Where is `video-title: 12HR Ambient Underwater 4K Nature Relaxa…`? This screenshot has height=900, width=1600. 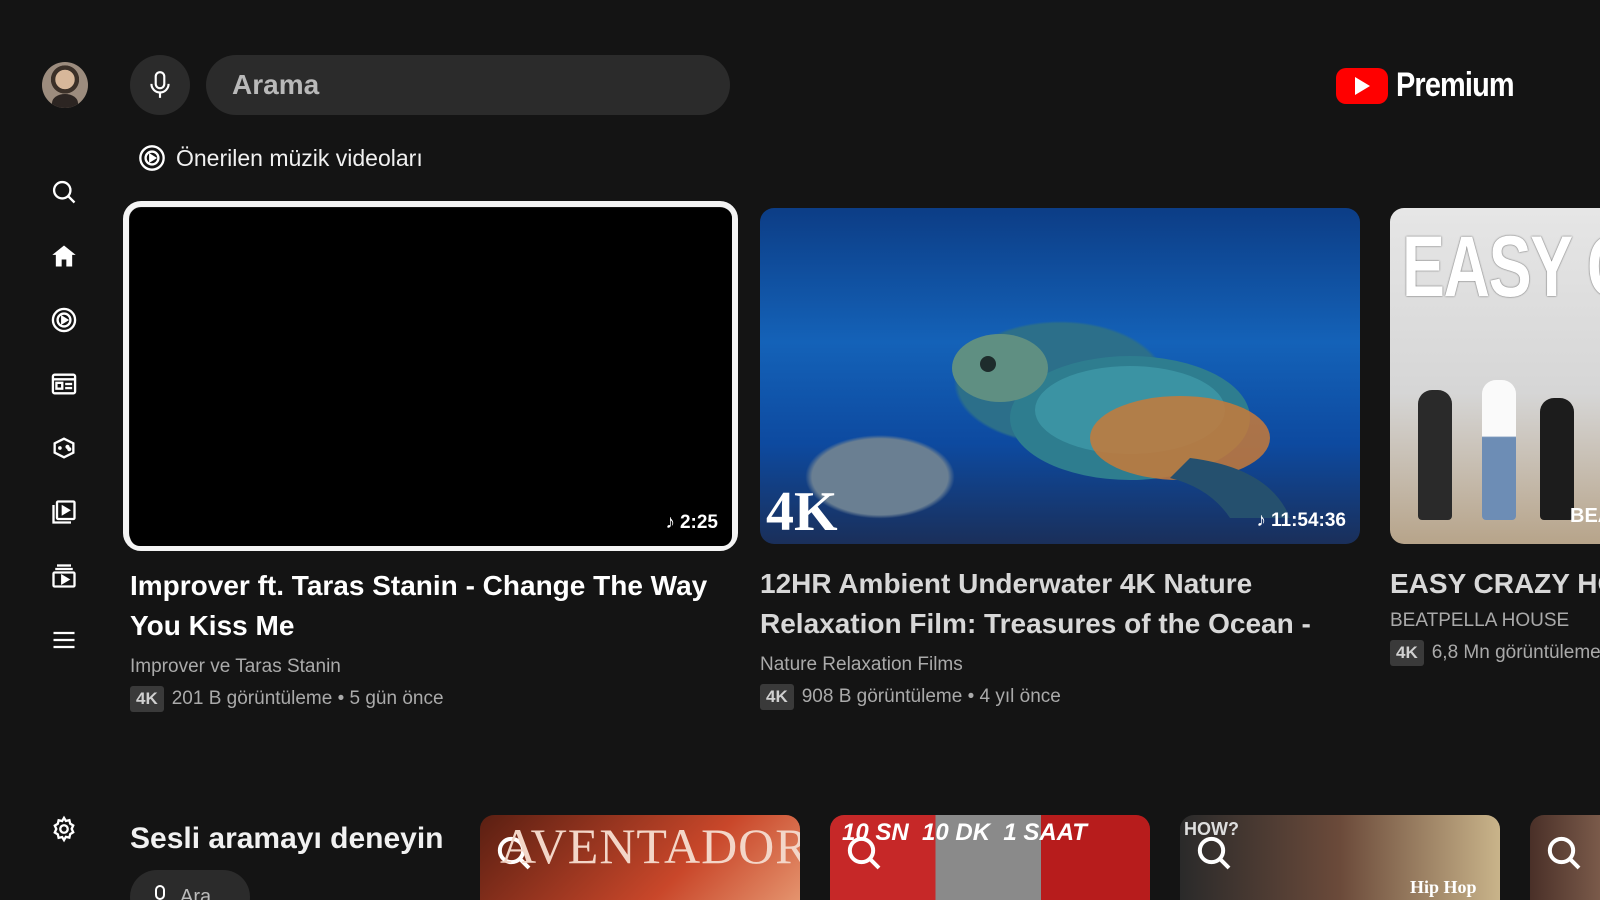
video-title: 12HR Ambient Underwater 4K Nature Relaxa… is located at coordinates (1035, 603).